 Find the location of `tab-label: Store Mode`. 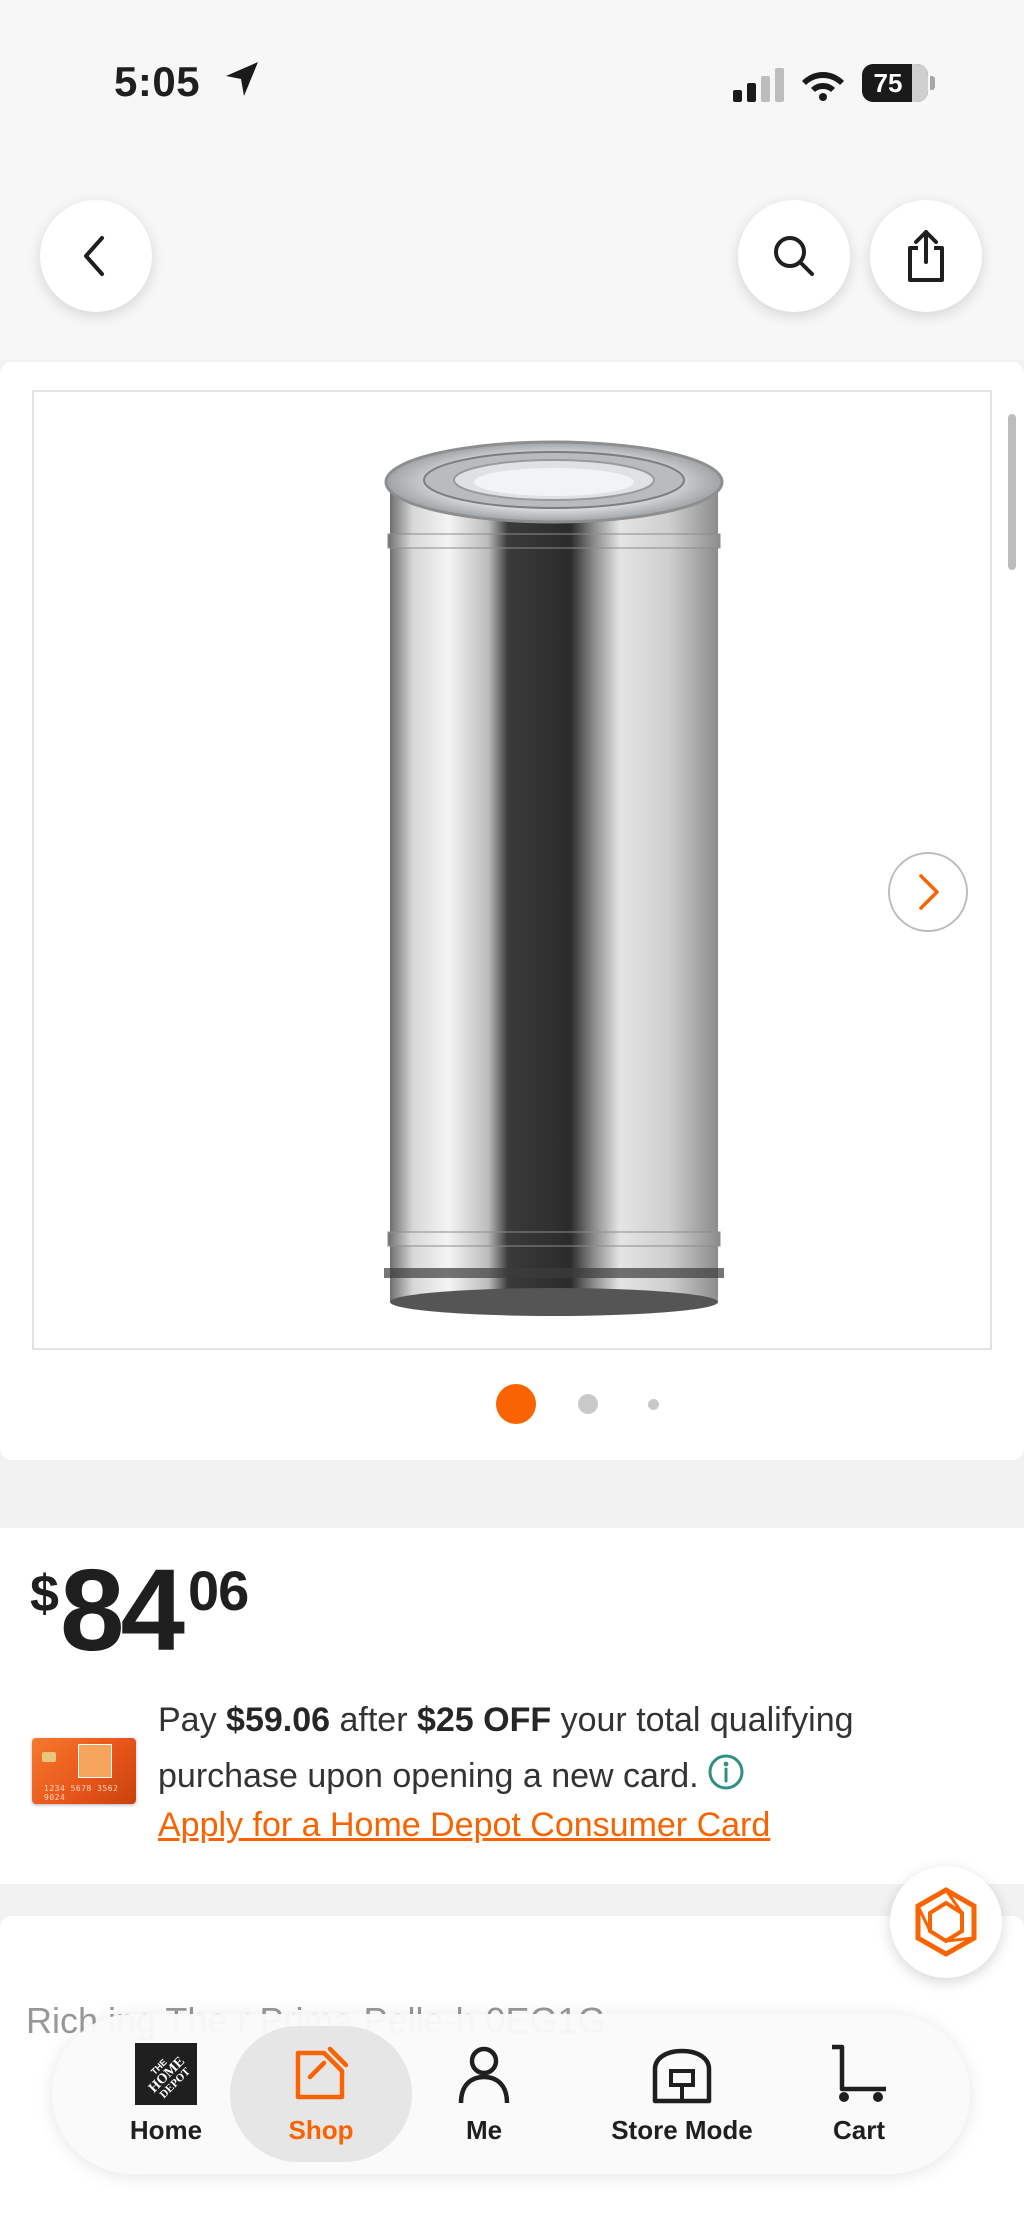

tab-label: Store Mode is located at coordinates (682, 2129).